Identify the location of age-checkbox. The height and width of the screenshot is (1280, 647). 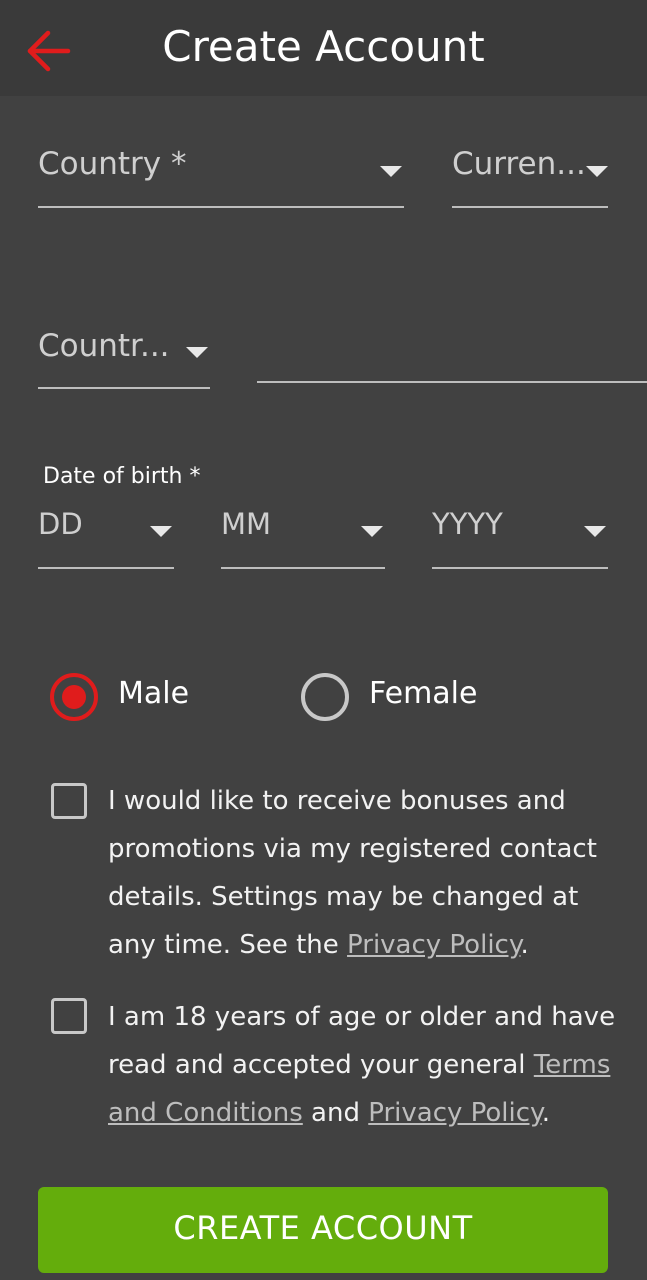
(69, 1016).